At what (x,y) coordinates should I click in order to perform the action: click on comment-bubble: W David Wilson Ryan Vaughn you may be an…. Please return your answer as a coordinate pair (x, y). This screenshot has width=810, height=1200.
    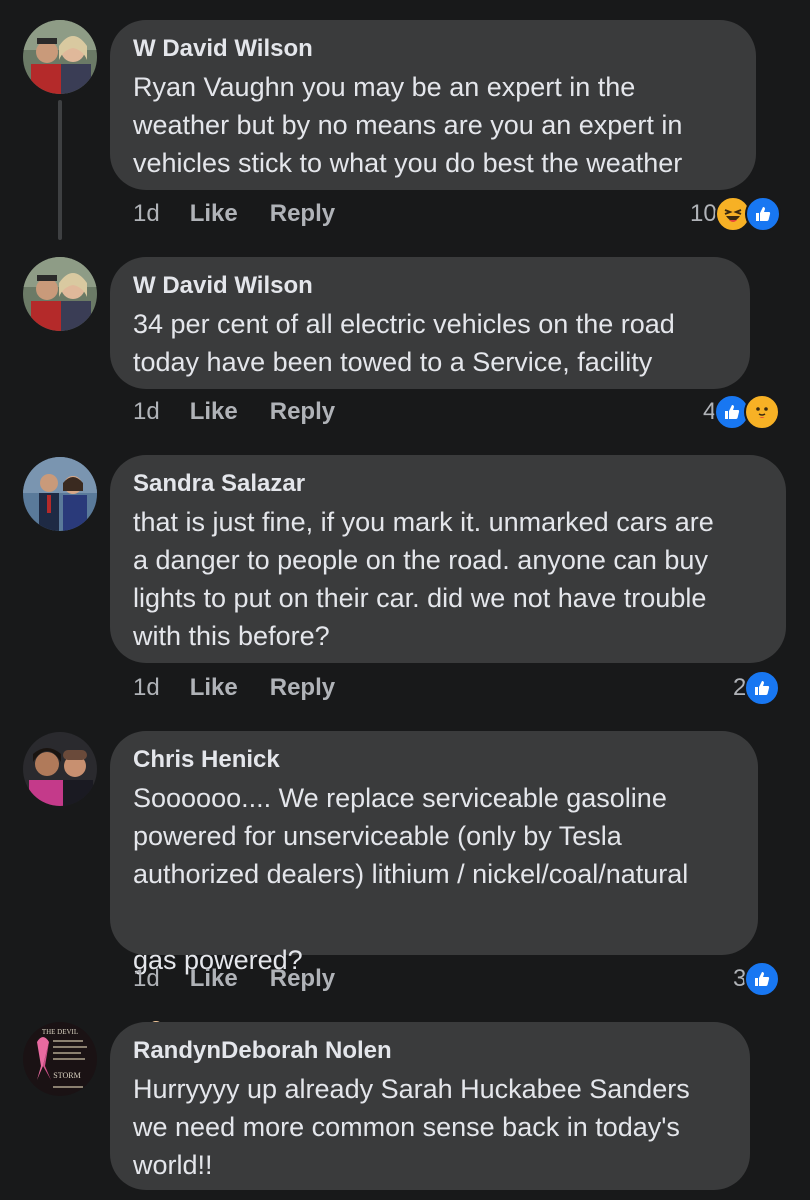
    Looking at the image, I should click on (433, 105).